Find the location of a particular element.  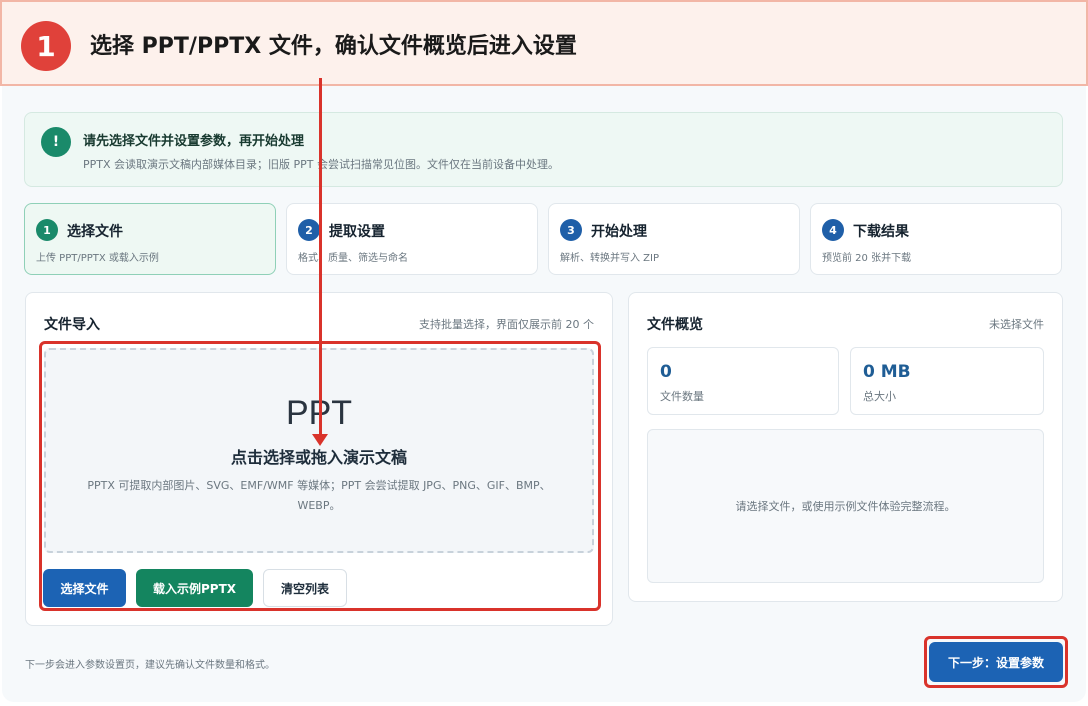

step-description: 格式、质量、筛选与命名 is located at coordinates (353, 258).